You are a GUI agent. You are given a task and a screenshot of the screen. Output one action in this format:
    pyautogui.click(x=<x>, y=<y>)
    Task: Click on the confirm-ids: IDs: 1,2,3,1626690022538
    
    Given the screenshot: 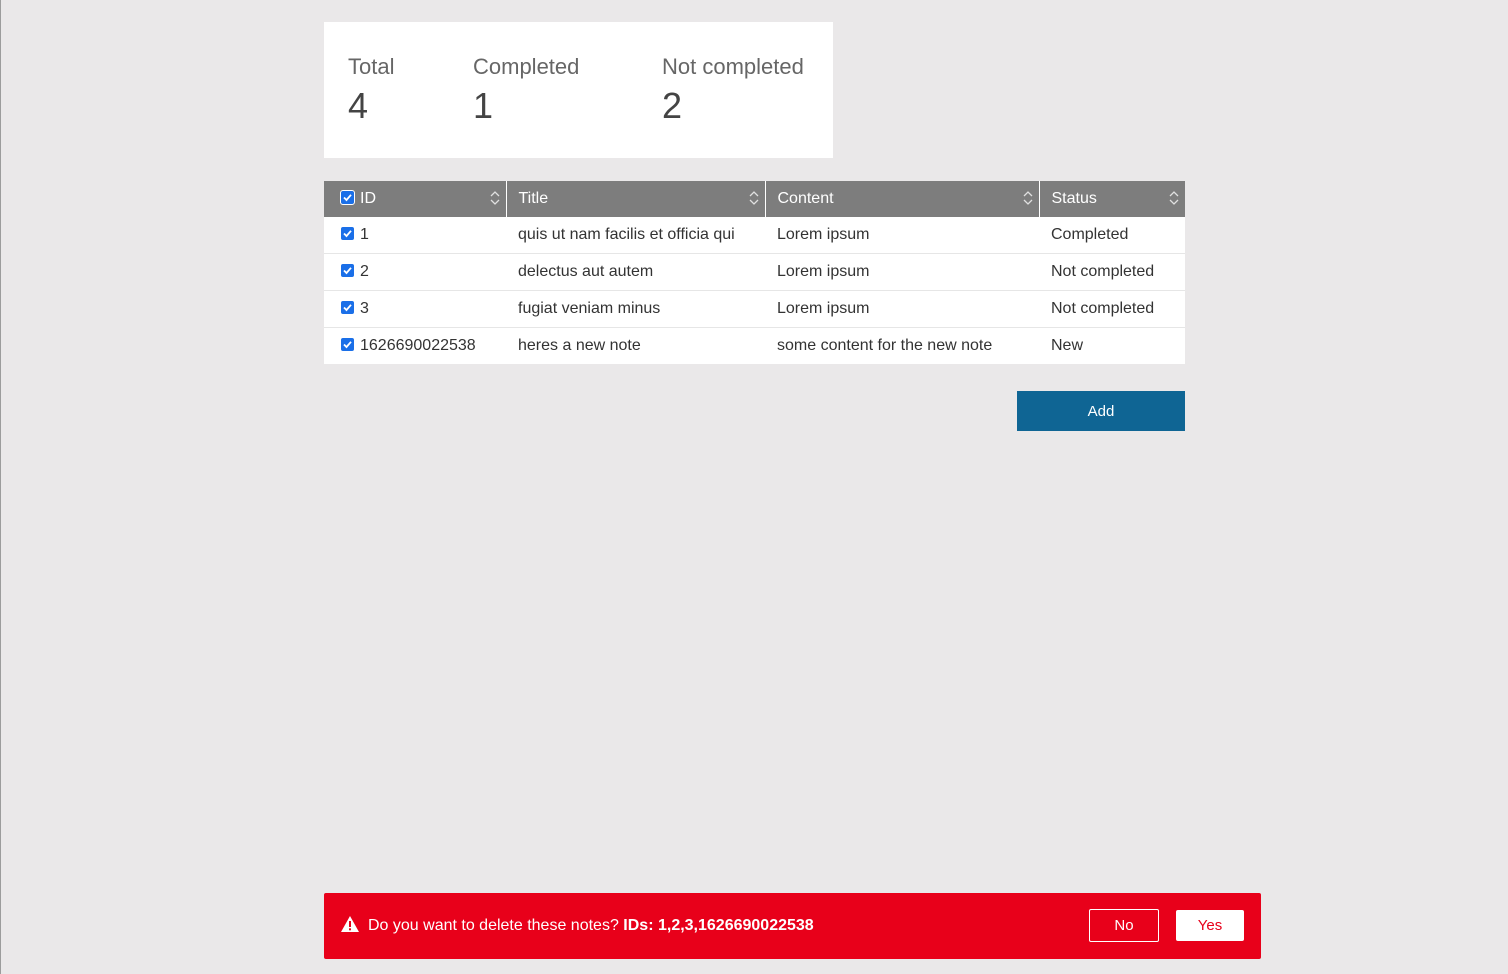 What is the action you would take?
    pyautogui.click(x=718, y=925)
    